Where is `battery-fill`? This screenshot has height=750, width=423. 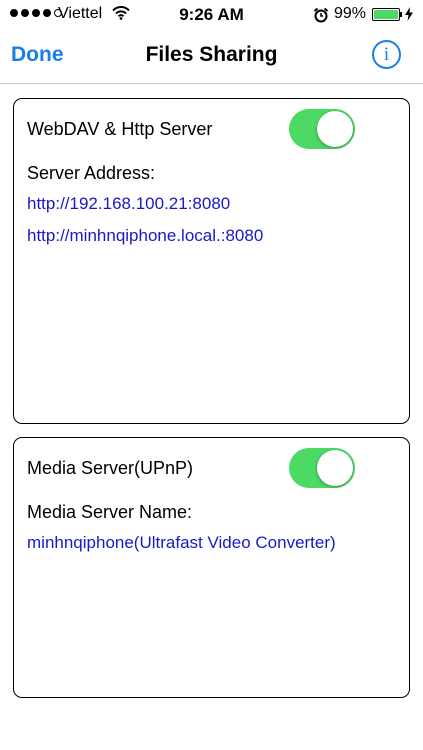
battery-fill is located at coordinates (386, 14).